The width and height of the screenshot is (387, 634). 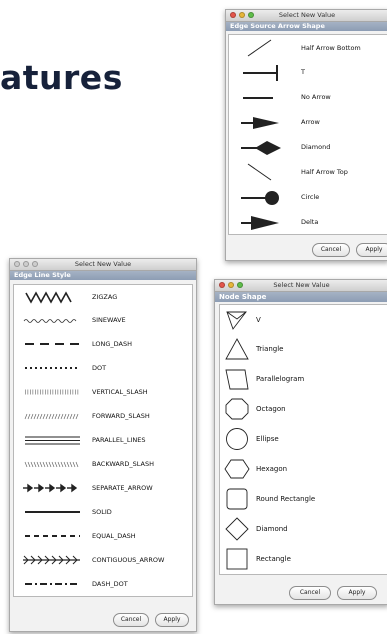 I want to click on slide-title: atures, so click(x=61, y=77).